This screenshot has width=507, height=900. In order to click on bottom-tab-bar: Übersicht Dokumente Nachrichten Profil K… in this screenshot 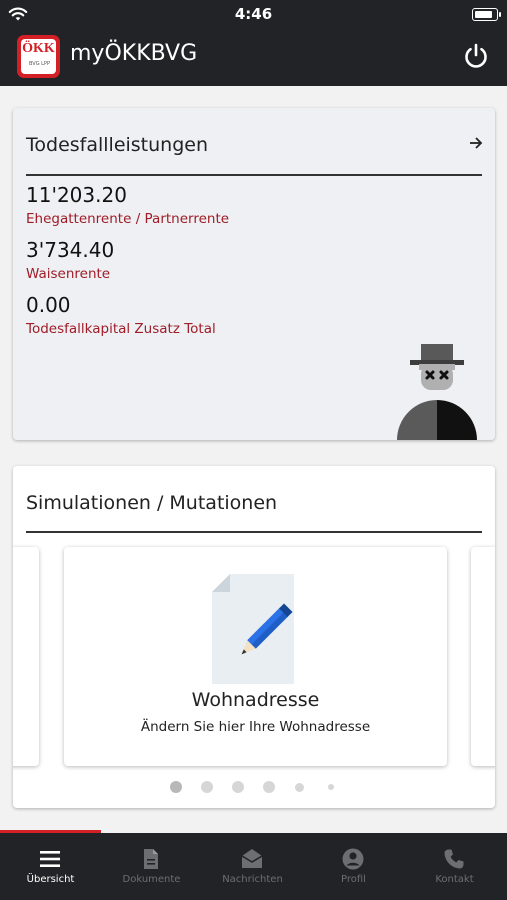, I will do `click(253, 866)`.